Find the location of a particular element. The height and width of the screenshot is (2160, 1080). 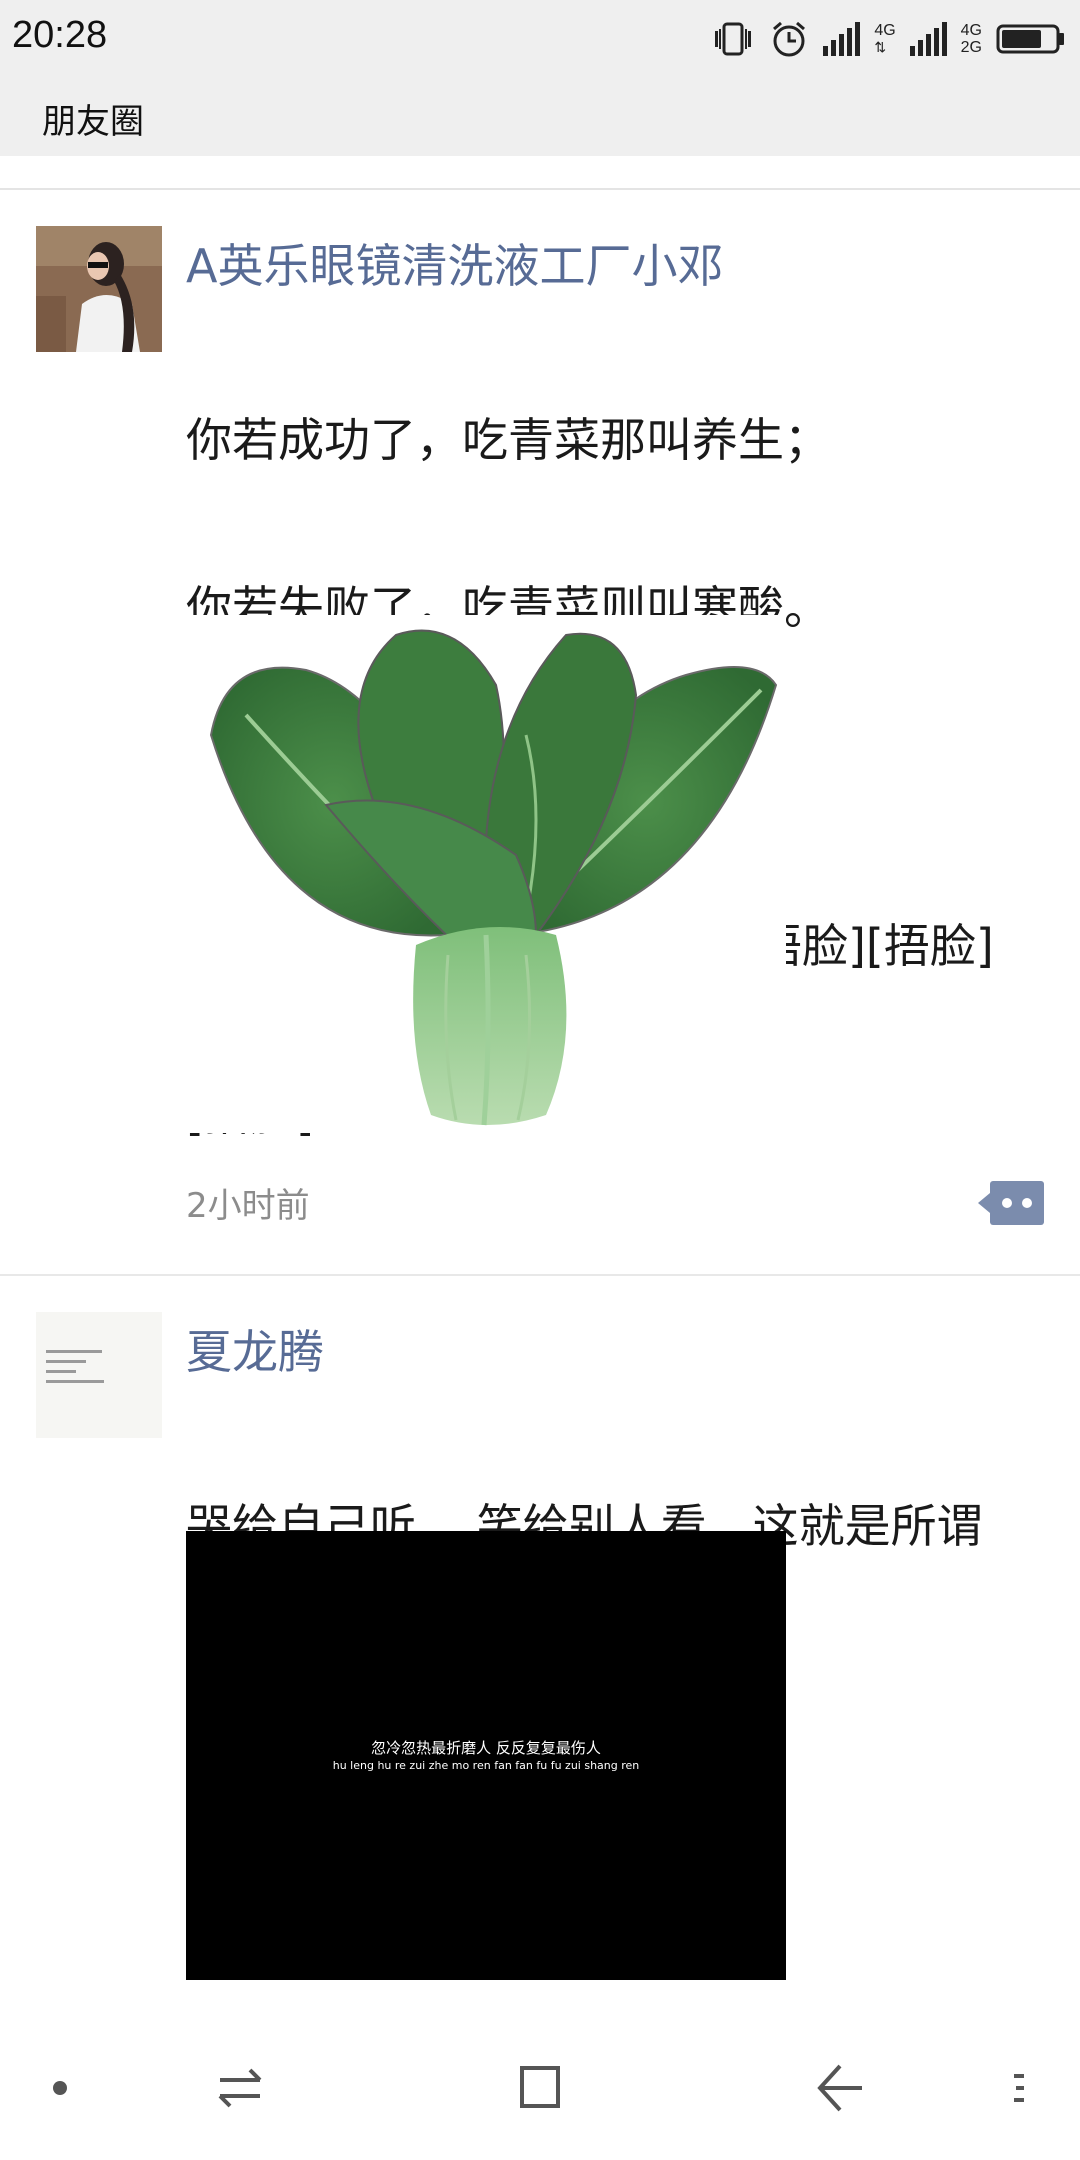

post-time: 2小时前 is located at coordinates (248, 1206).